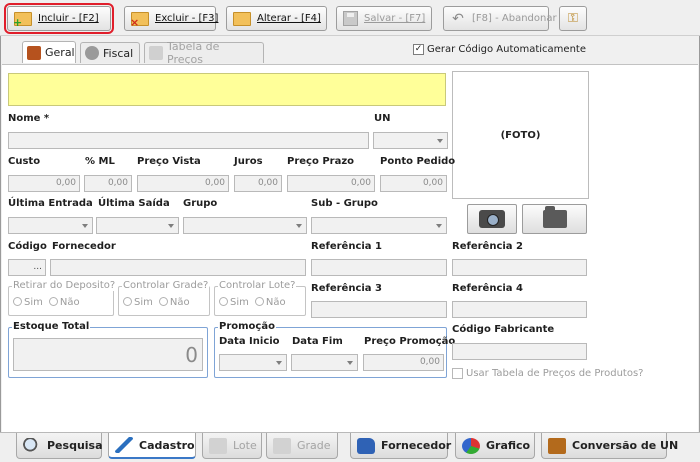 This screenshot has height=462, width=700. What do you see at coordinates (32, 445) in the screenshot?
I see `magnifier-icon` at bounding box center [32, 445].